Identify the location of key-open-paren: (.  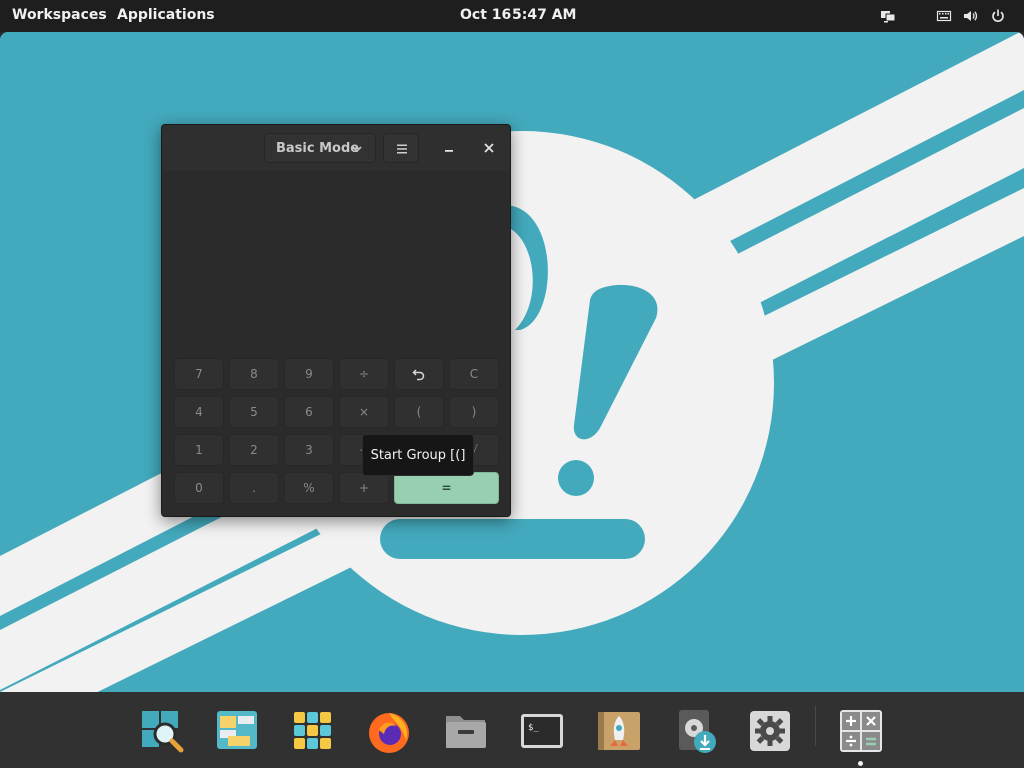
(419, 412).